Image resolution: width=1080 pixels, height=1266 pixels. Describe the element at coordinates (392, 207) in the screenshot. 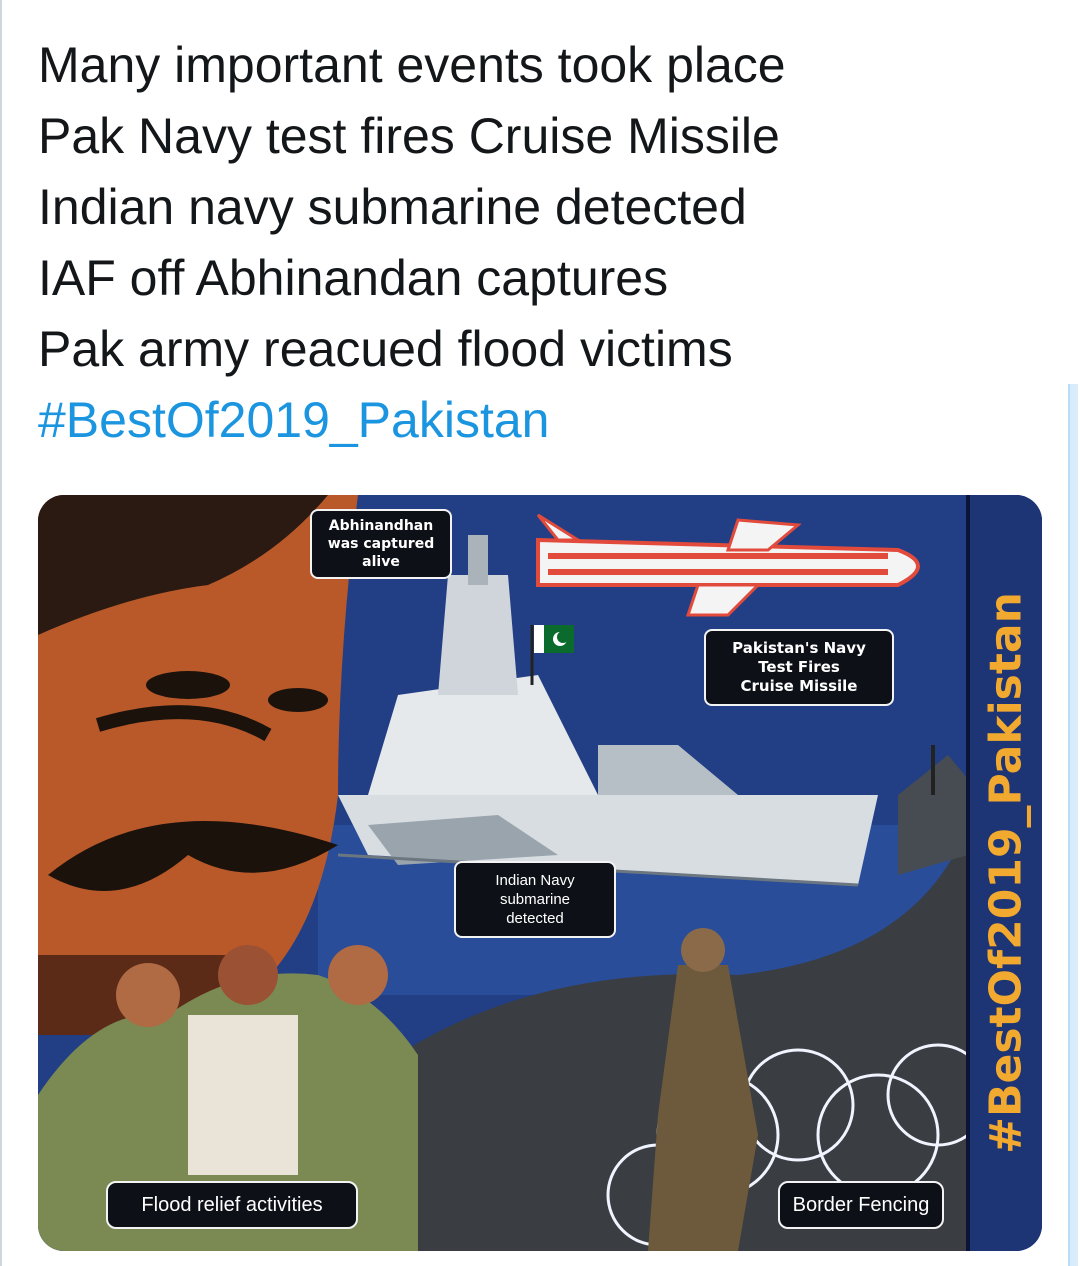

I see `tweet-line: Indian navy submarine detected` at that location.